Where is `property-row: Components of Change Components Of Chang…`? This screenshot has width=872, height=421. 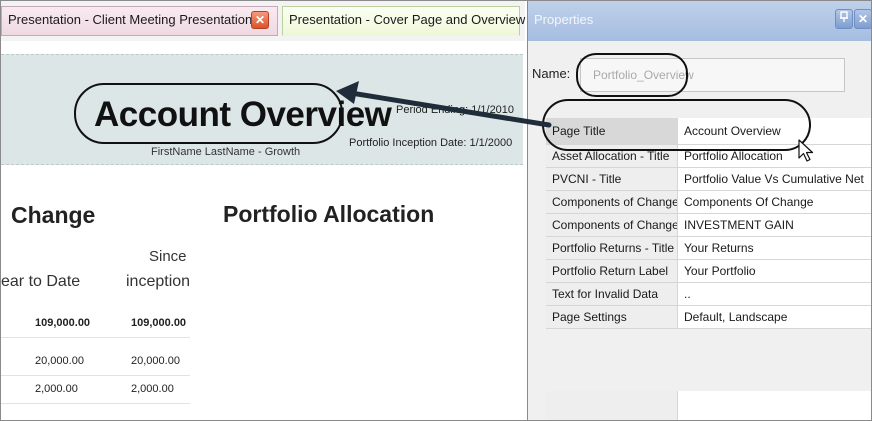 property-row: Components of Change Components Of Chang… is located at coordinates (708, 202).